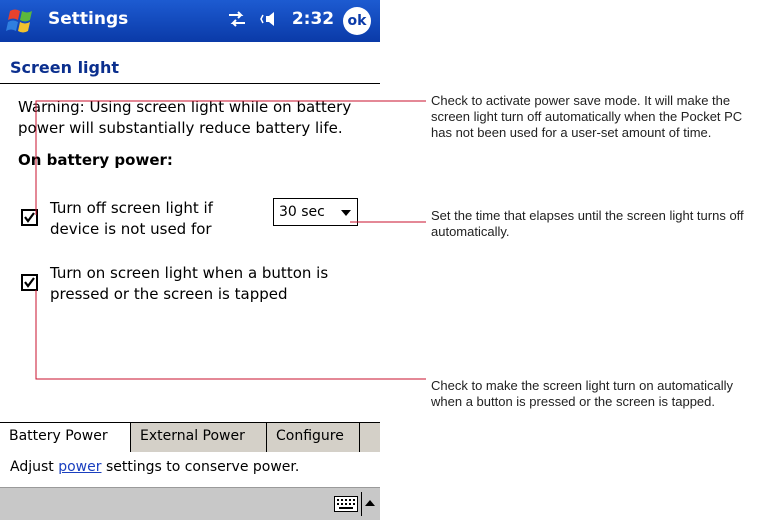 The width and height of the screenshot is (763, 520). I want to click on turn-off-light-checkbox, so click(29, 217).